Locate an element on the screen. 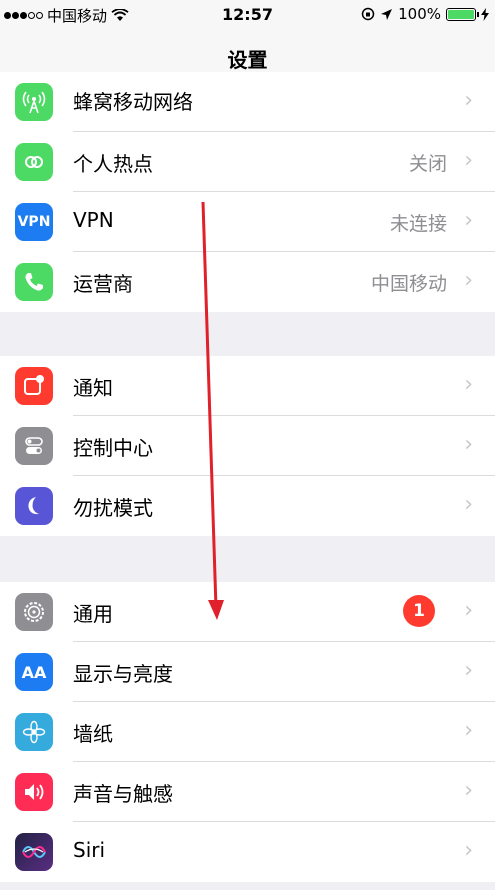 The image size is (495, 890). settings-row-hotspot: 个人热点 关闭 › is located at coordinates (247, 162).